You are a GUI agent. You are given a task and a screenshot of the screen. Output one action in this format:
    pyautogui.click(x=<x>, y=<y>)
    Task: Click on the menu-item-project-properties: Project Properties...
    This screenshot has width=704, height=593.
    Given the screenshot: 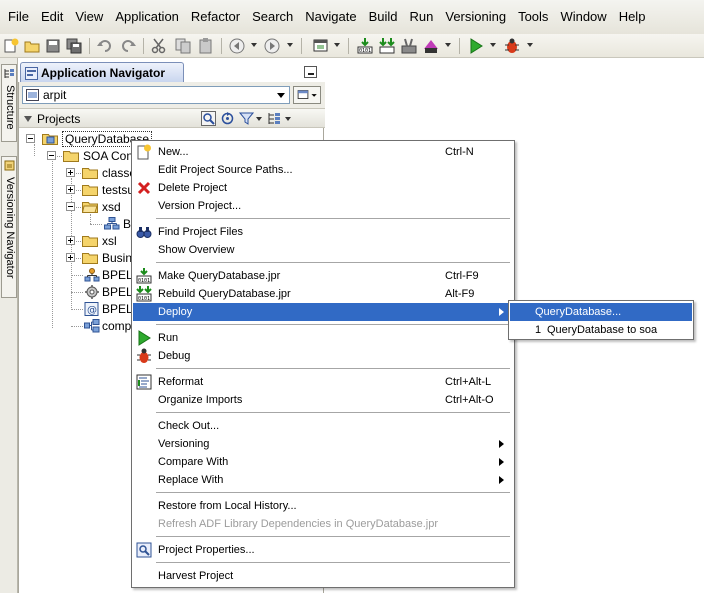 What is the action you would take?
    pyautogui.click(x=323, y=550)
    